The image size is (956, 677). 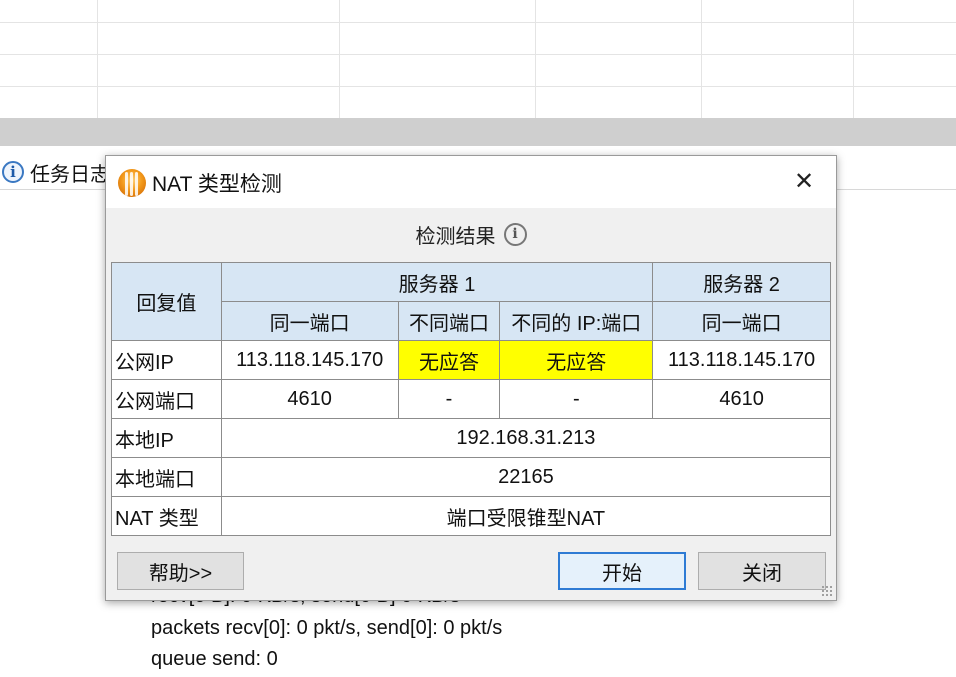 What do you see at coordinates (309, 360) in the screenshot?
I see `cell-public-ip-s1-same: 113.118.145.170` at bounding box center [309, 360].